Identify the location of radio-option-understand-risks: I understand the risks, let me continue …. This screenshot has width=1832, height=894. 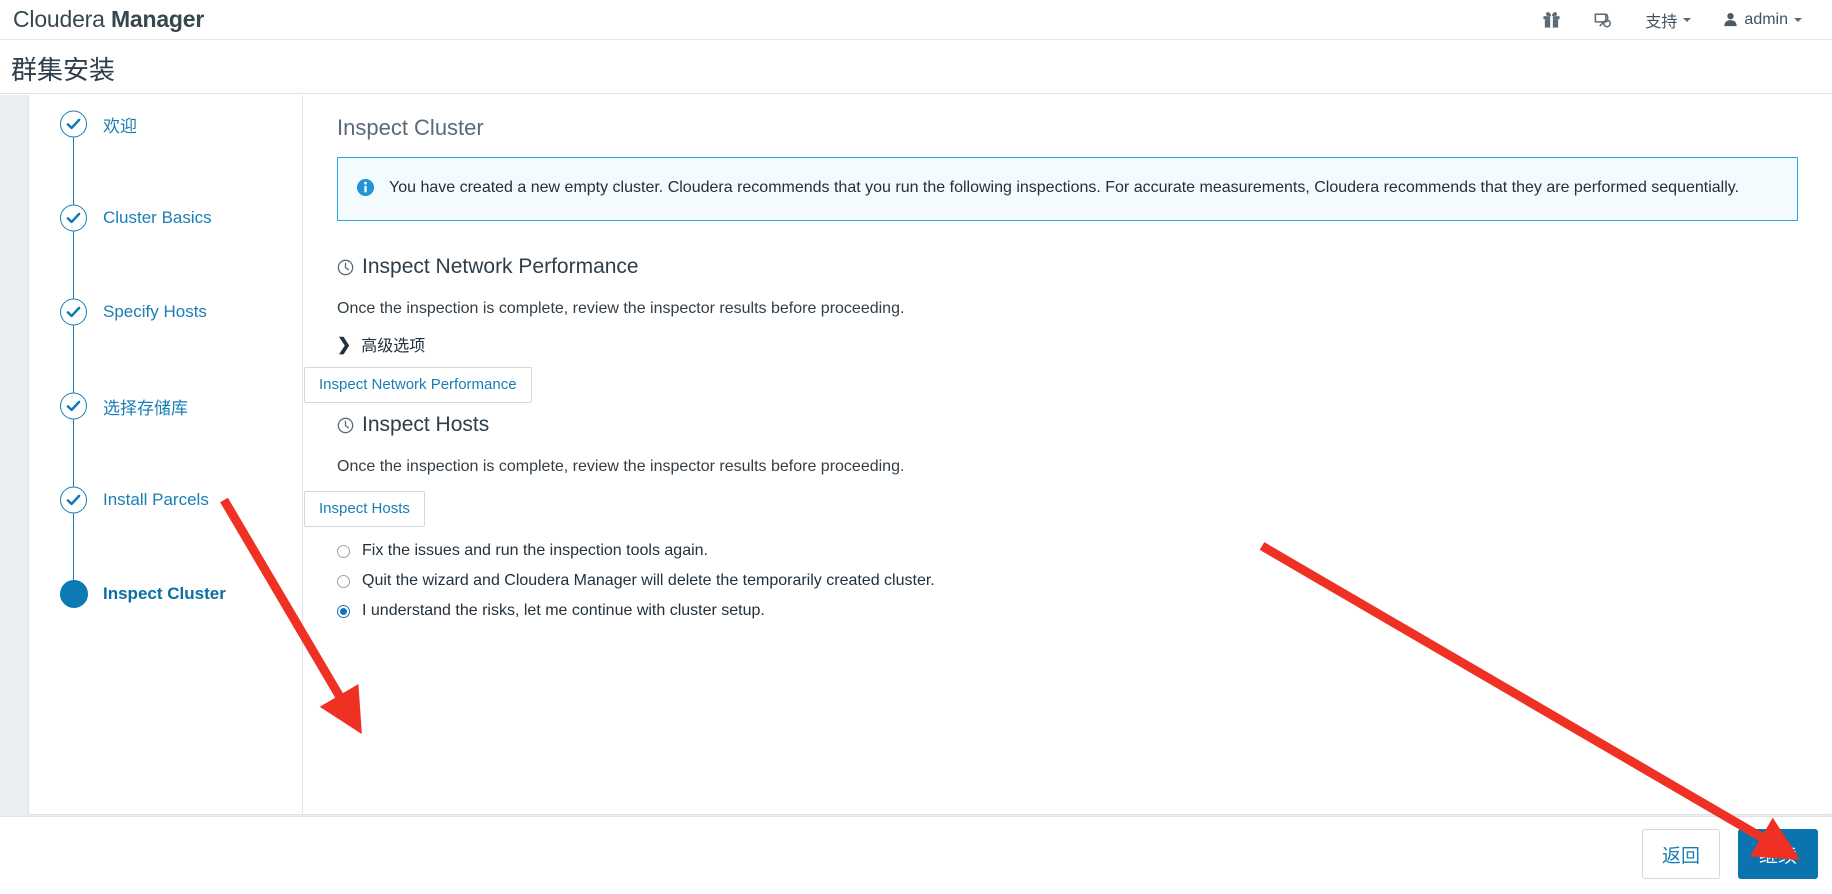
(551, 611).